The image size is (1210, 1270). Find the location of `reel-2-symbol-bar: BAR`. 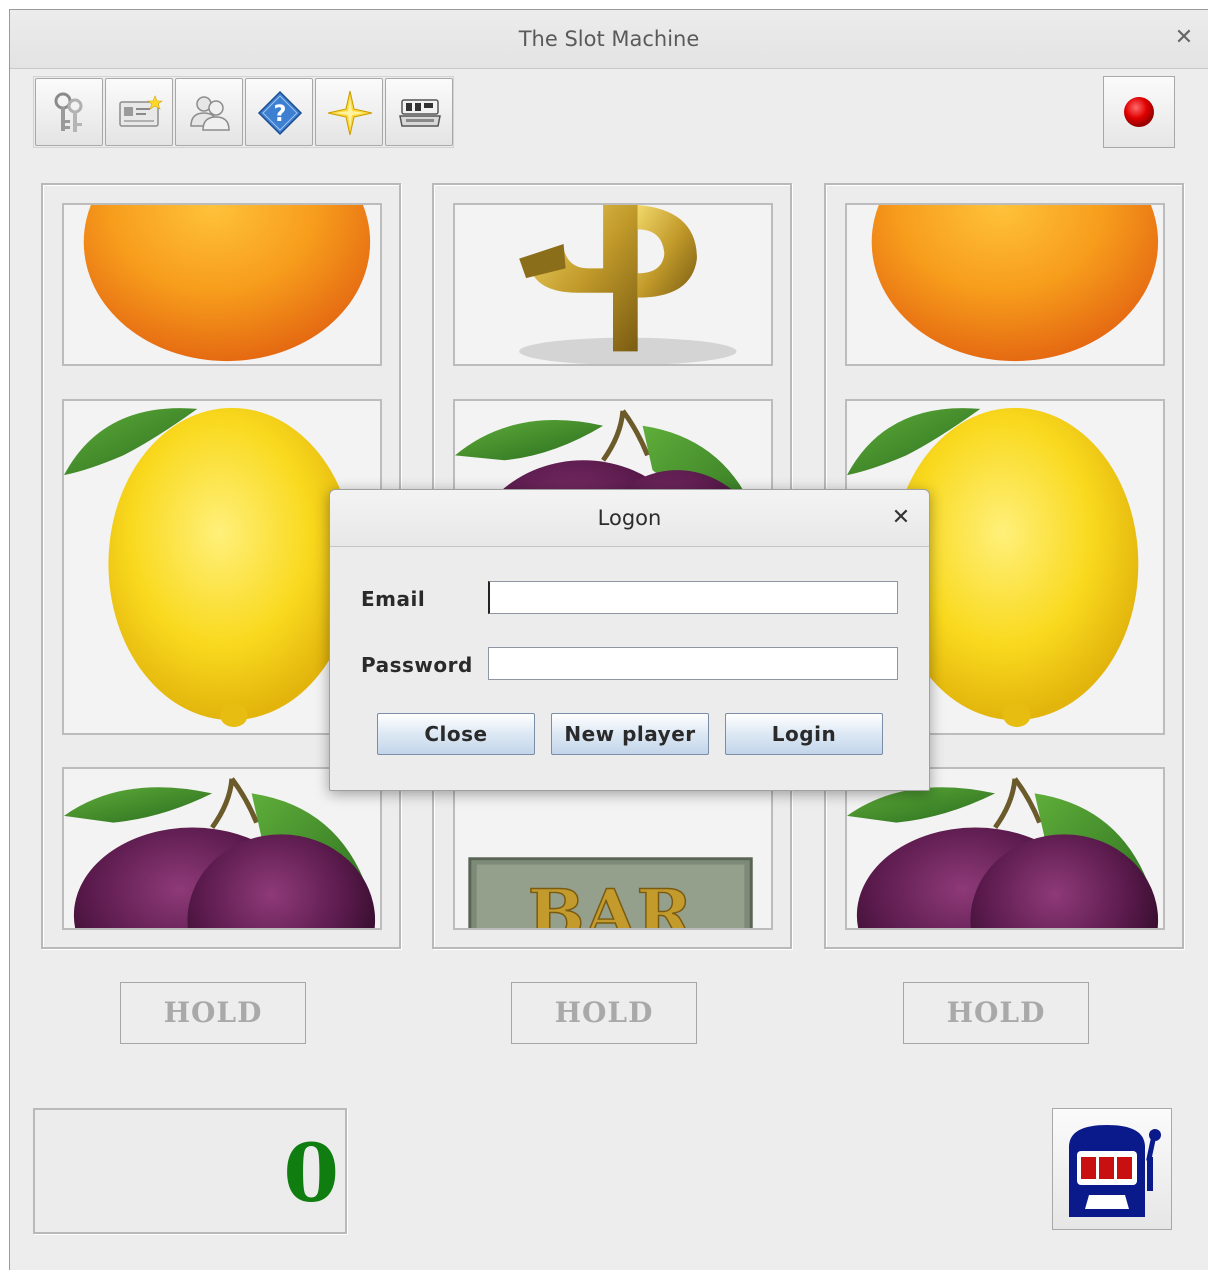

reel-2-symbol-bar: BAR is located at coordinates (613, 848).